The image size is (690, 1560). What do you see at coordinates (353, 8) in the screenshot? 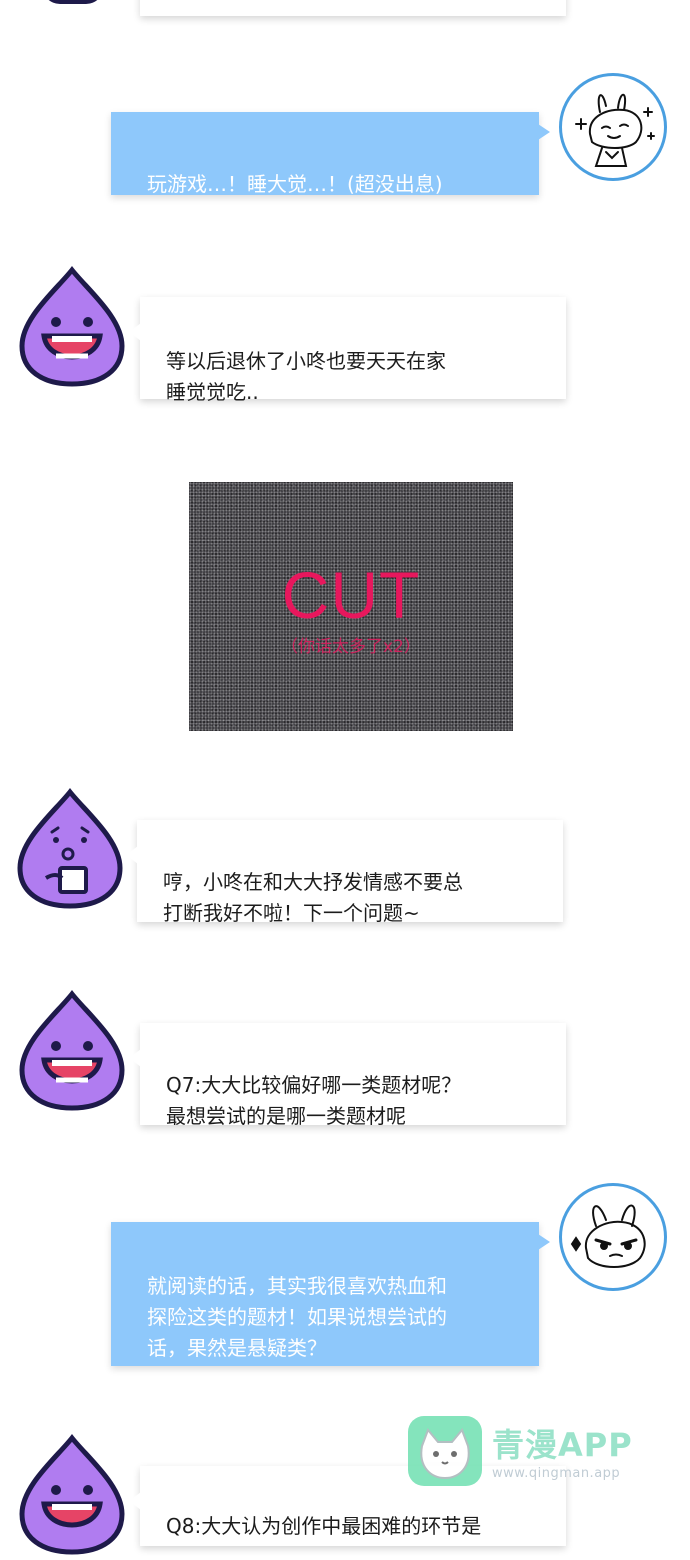
I see `cropped-bubble-top` at bounding box center [353, 8].